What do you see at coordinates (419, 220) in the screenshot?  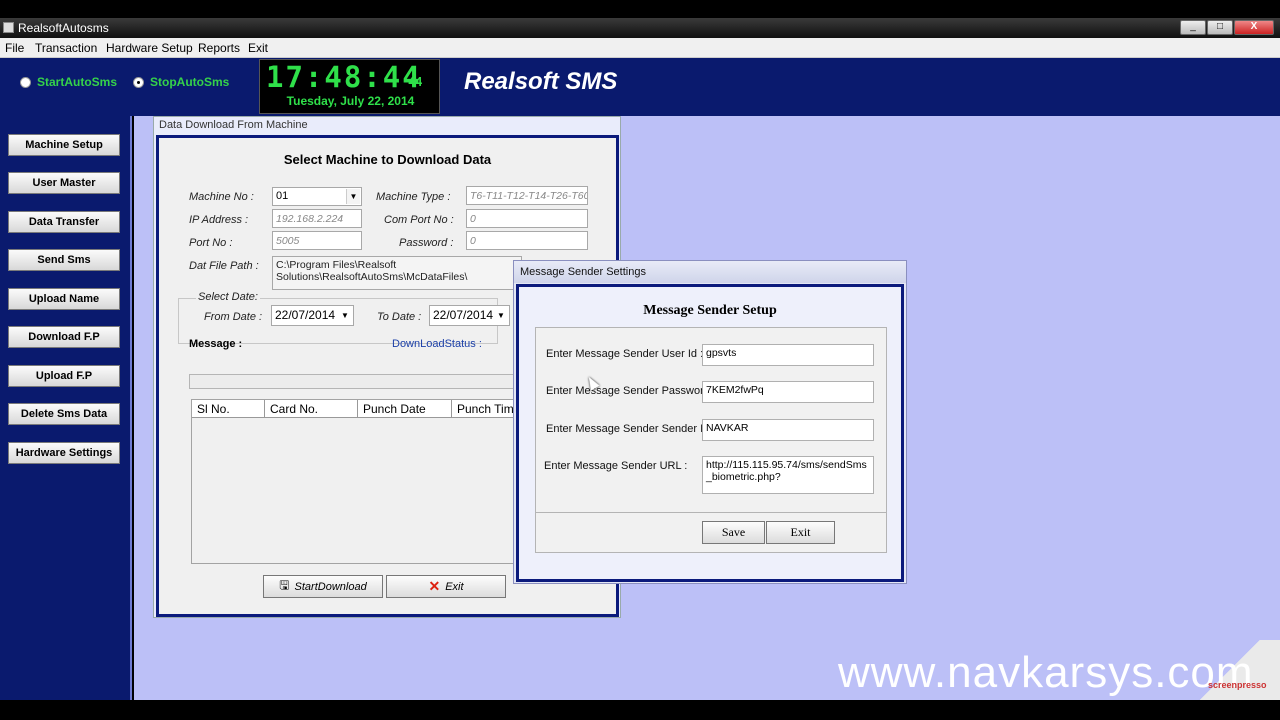 I see `com-port-label: Com Port No :` at bounding box center [419, 220].